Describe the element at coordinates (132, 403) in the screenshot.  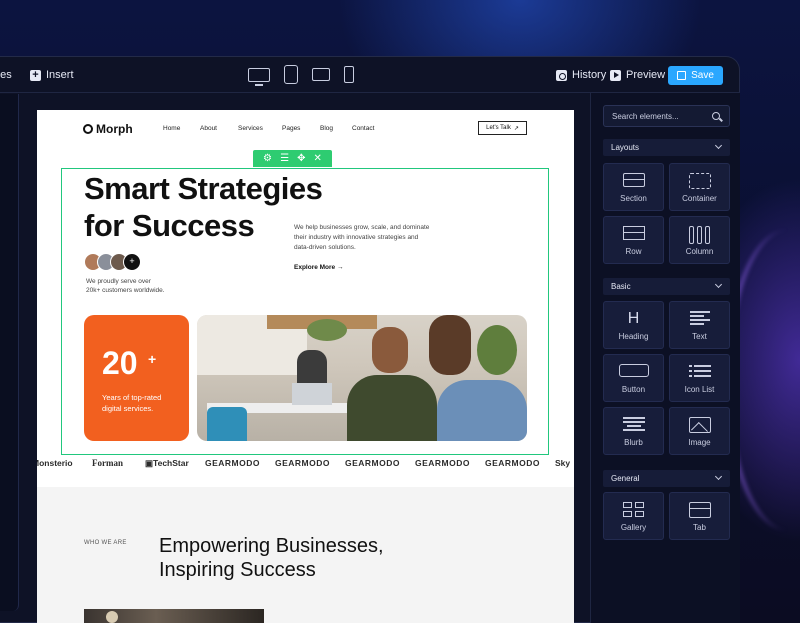
I see `stat-text: Years of top-rated digital services.` at that location.